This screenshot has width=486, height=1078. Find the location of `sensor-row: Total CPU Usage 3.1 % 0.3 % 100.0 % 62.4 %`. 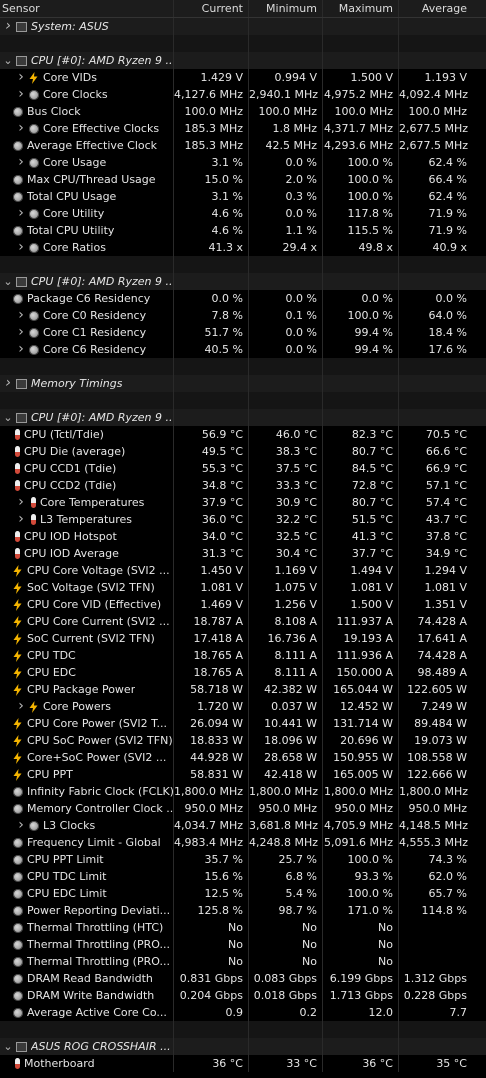

sensor-row: Total CPU Usage 3.1 % 0.3 % 100.0 % 62.4 % is located at coordinates (243, 196).